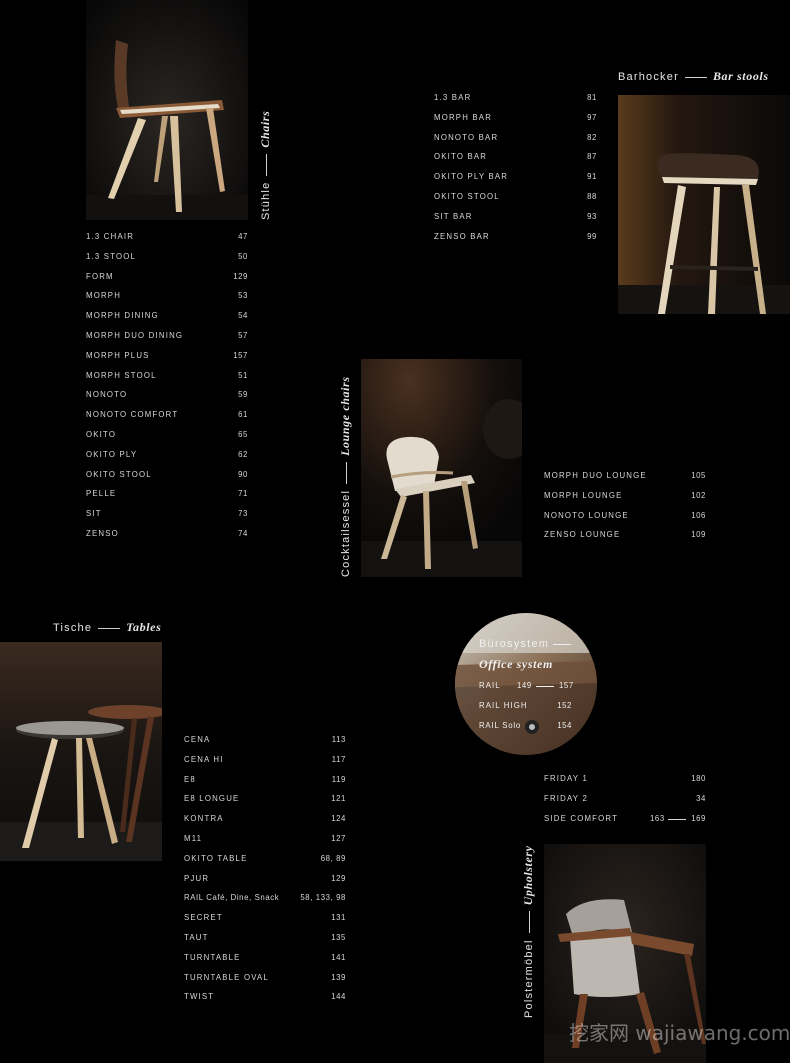 The height and width of the screenshot is (1063, 790). What do you see at coordinates (592, 216) in the screenshot?
I see `item-page: 93` at bounding box center [592, 216].